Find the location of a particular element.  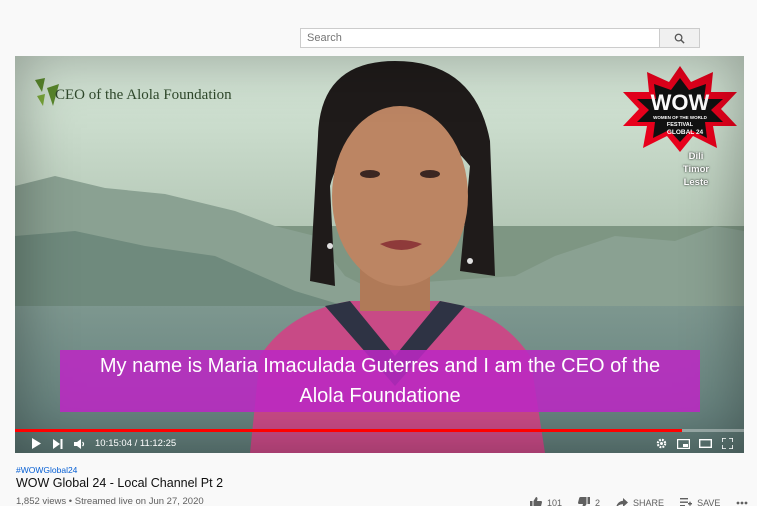

settings-button is located at coordinates (661, 443).